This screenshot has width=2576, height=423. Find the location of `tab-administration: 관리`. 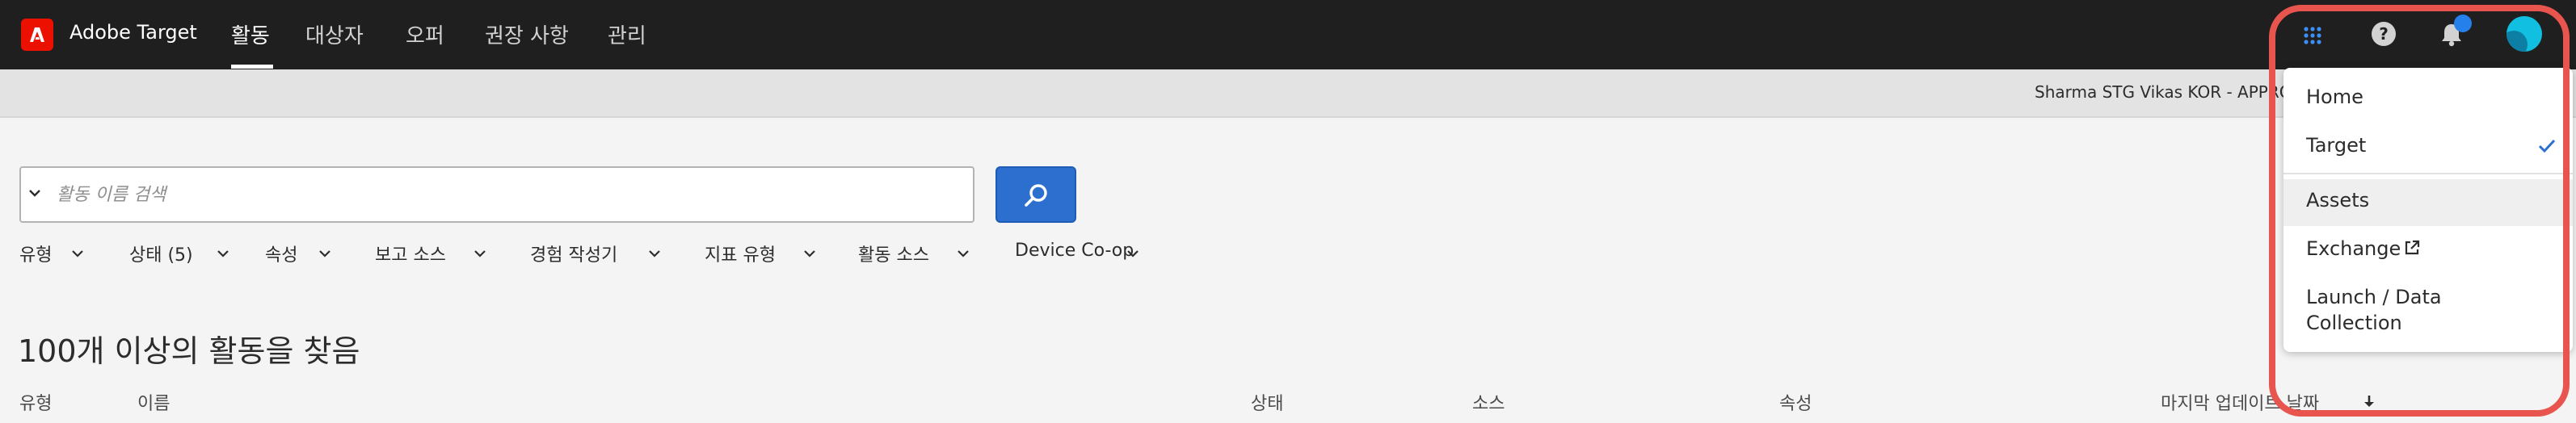

tab-administration: 관리 is located at coordinates (627, 34).